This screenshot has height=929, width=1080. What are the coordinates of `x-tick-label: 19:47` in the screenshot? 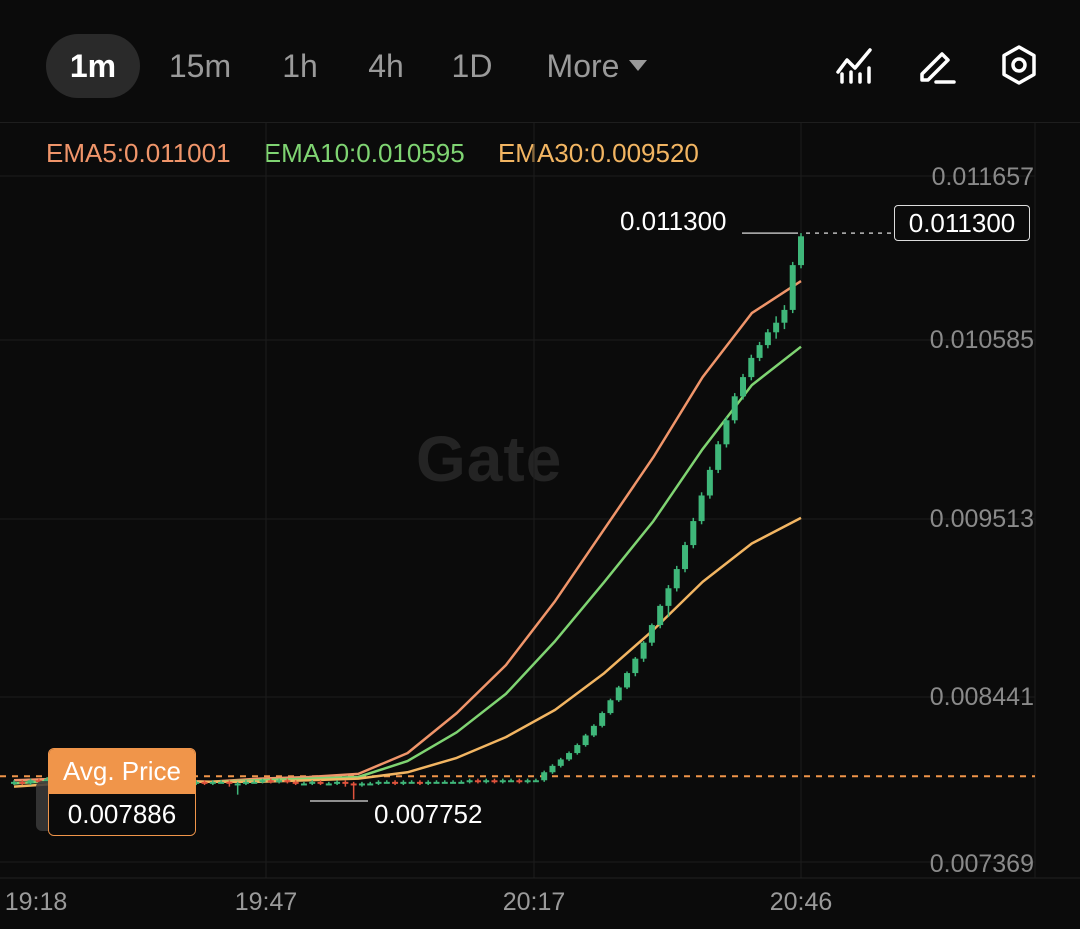 It's located at (266, 902).